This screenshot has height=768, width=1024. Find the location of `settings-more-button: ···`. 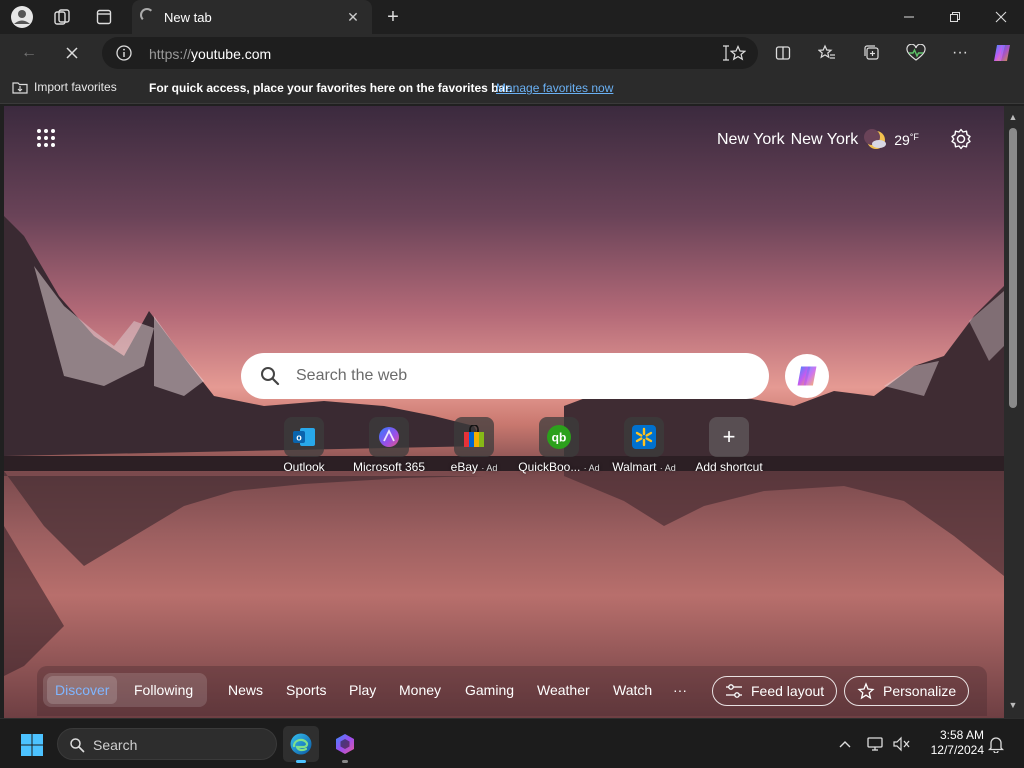

settings-more-button: ··· is located at coordinates (960, 53).